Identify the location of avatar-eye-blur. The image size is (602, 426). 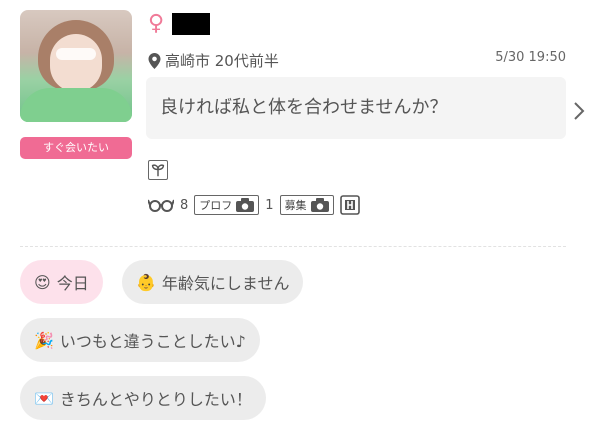
(76, 54).